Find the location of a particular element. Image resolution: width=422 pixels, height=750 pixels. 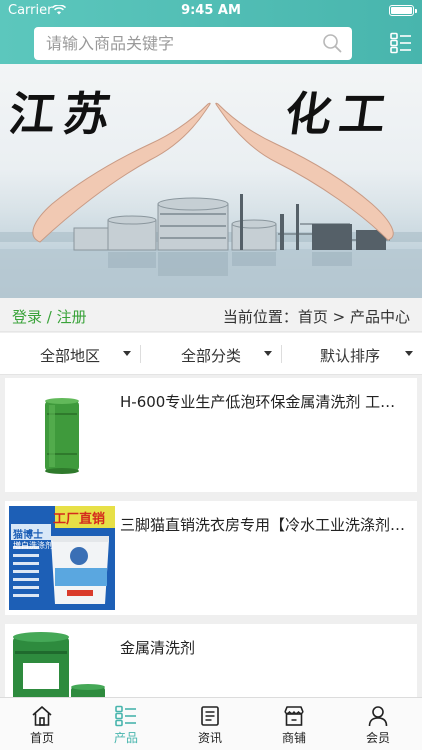

tab-products: 产品 is located at coordinates (126, 724).